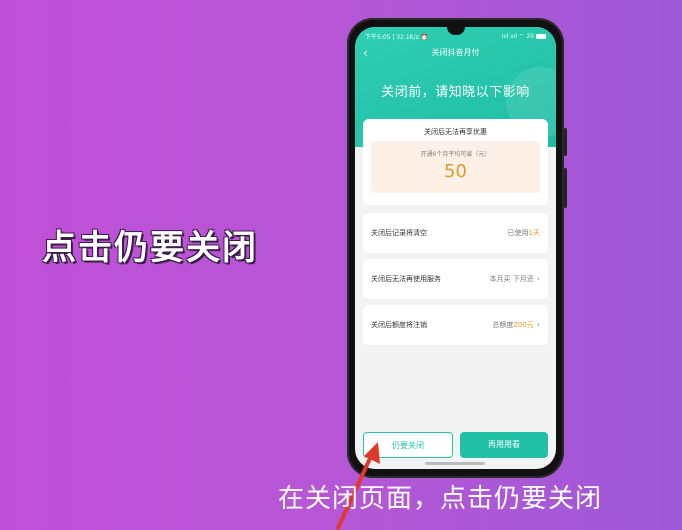 This screenshot has height=530, width=682. What do you see at coordinates (514, 278) in the screenshot?
I see `row-value: 本月买 下月还 ›` at bounding box center [514, 278].